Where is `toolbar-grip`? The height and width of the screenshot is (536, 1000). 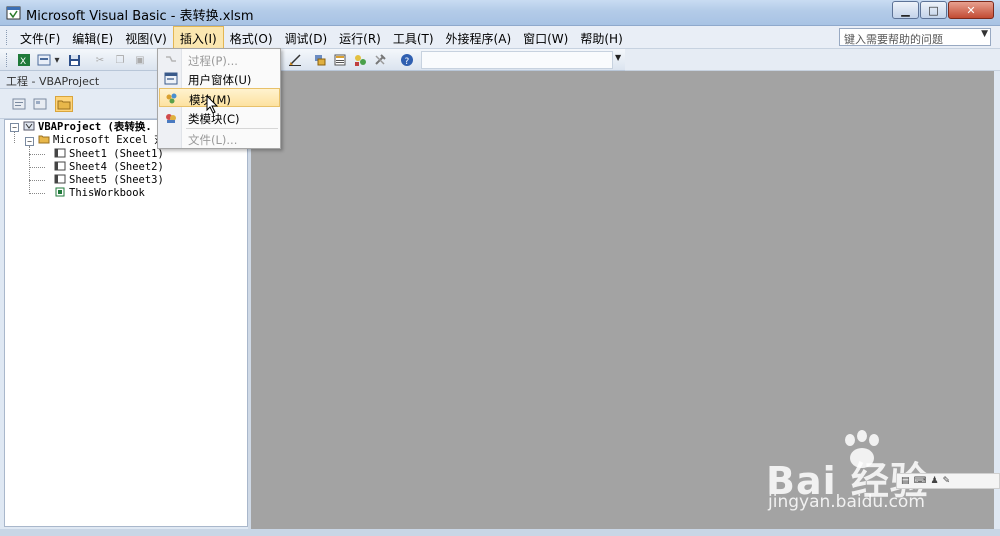 toolbar-grip is located at coordinates (7, 60).